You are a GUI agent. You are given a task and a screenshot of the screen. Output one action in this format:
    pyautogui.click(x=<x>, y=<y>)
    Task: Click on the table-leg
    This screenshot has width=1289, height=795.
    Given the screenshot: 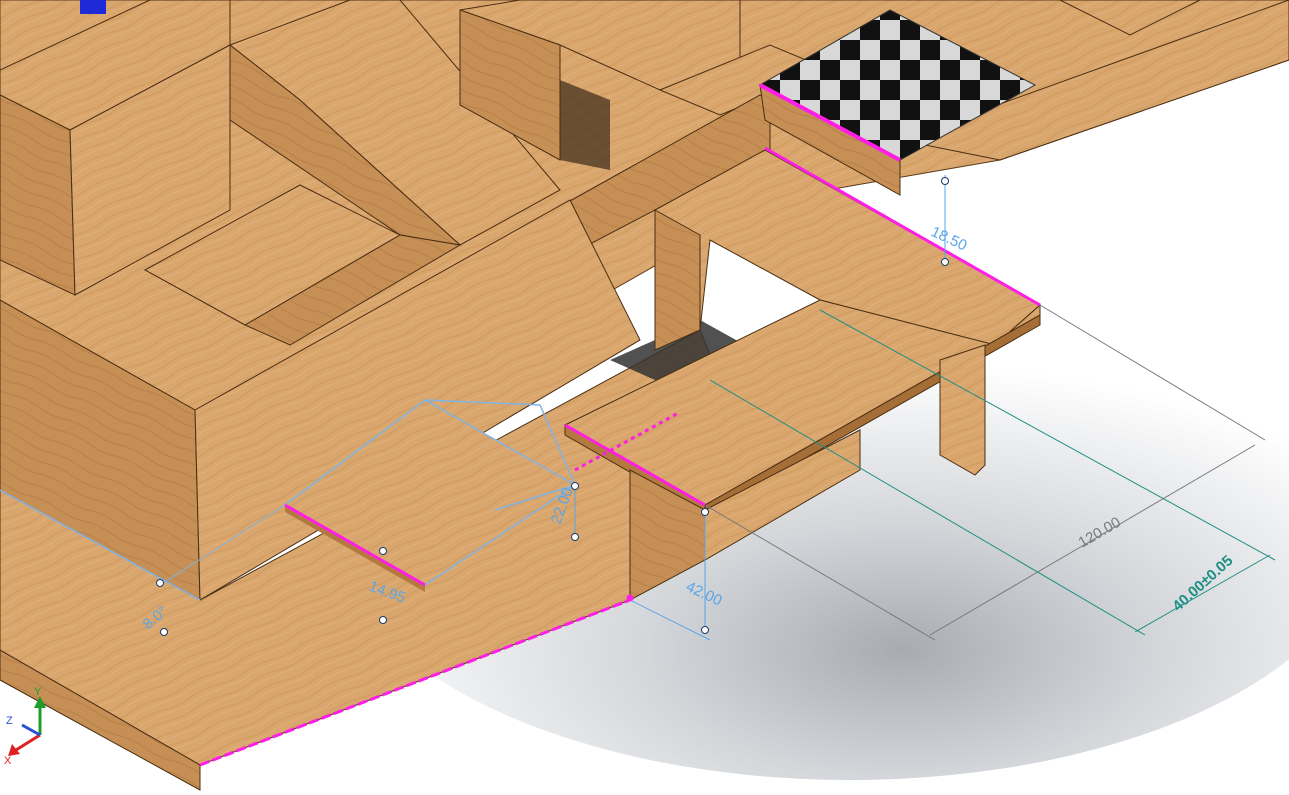 What is the action you would take?
    pyautogui.click(x=962, y=410)
    